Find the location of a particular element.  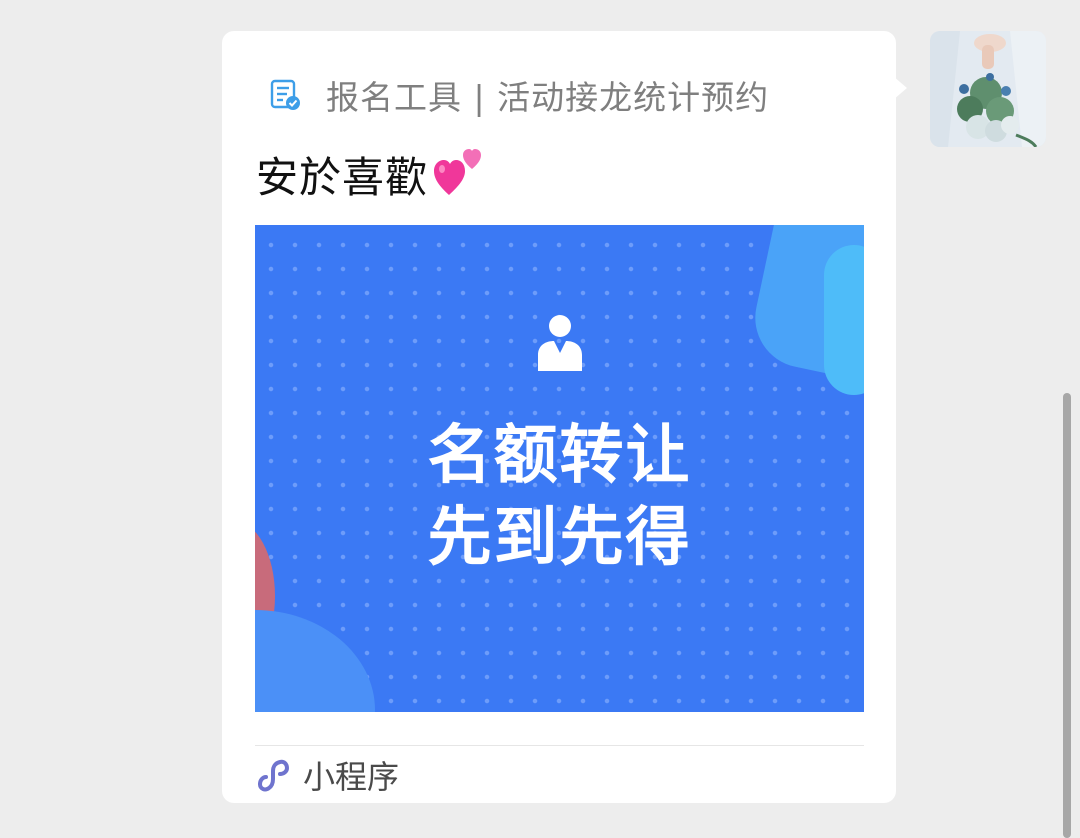

mini-program-icon is located at coordinates (274, 775).